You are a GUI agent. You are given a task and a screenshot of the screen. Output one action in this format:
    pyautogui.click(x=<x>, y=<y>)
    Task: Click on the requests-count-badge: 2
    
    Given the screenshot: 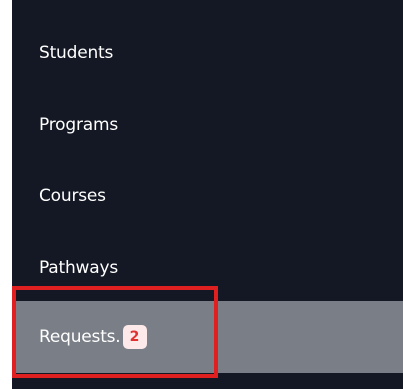 What is the action you would take?
    pyautogui.click(x=134, y=337)
    